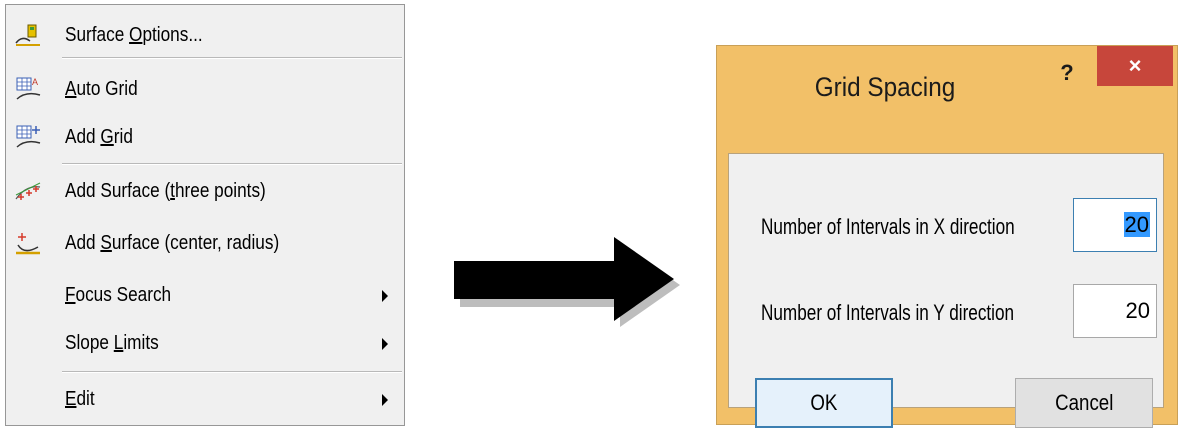  Describe the element at coordinates (28, 244) in the screenshot. I see `center-radius-surface-icon` at that location.